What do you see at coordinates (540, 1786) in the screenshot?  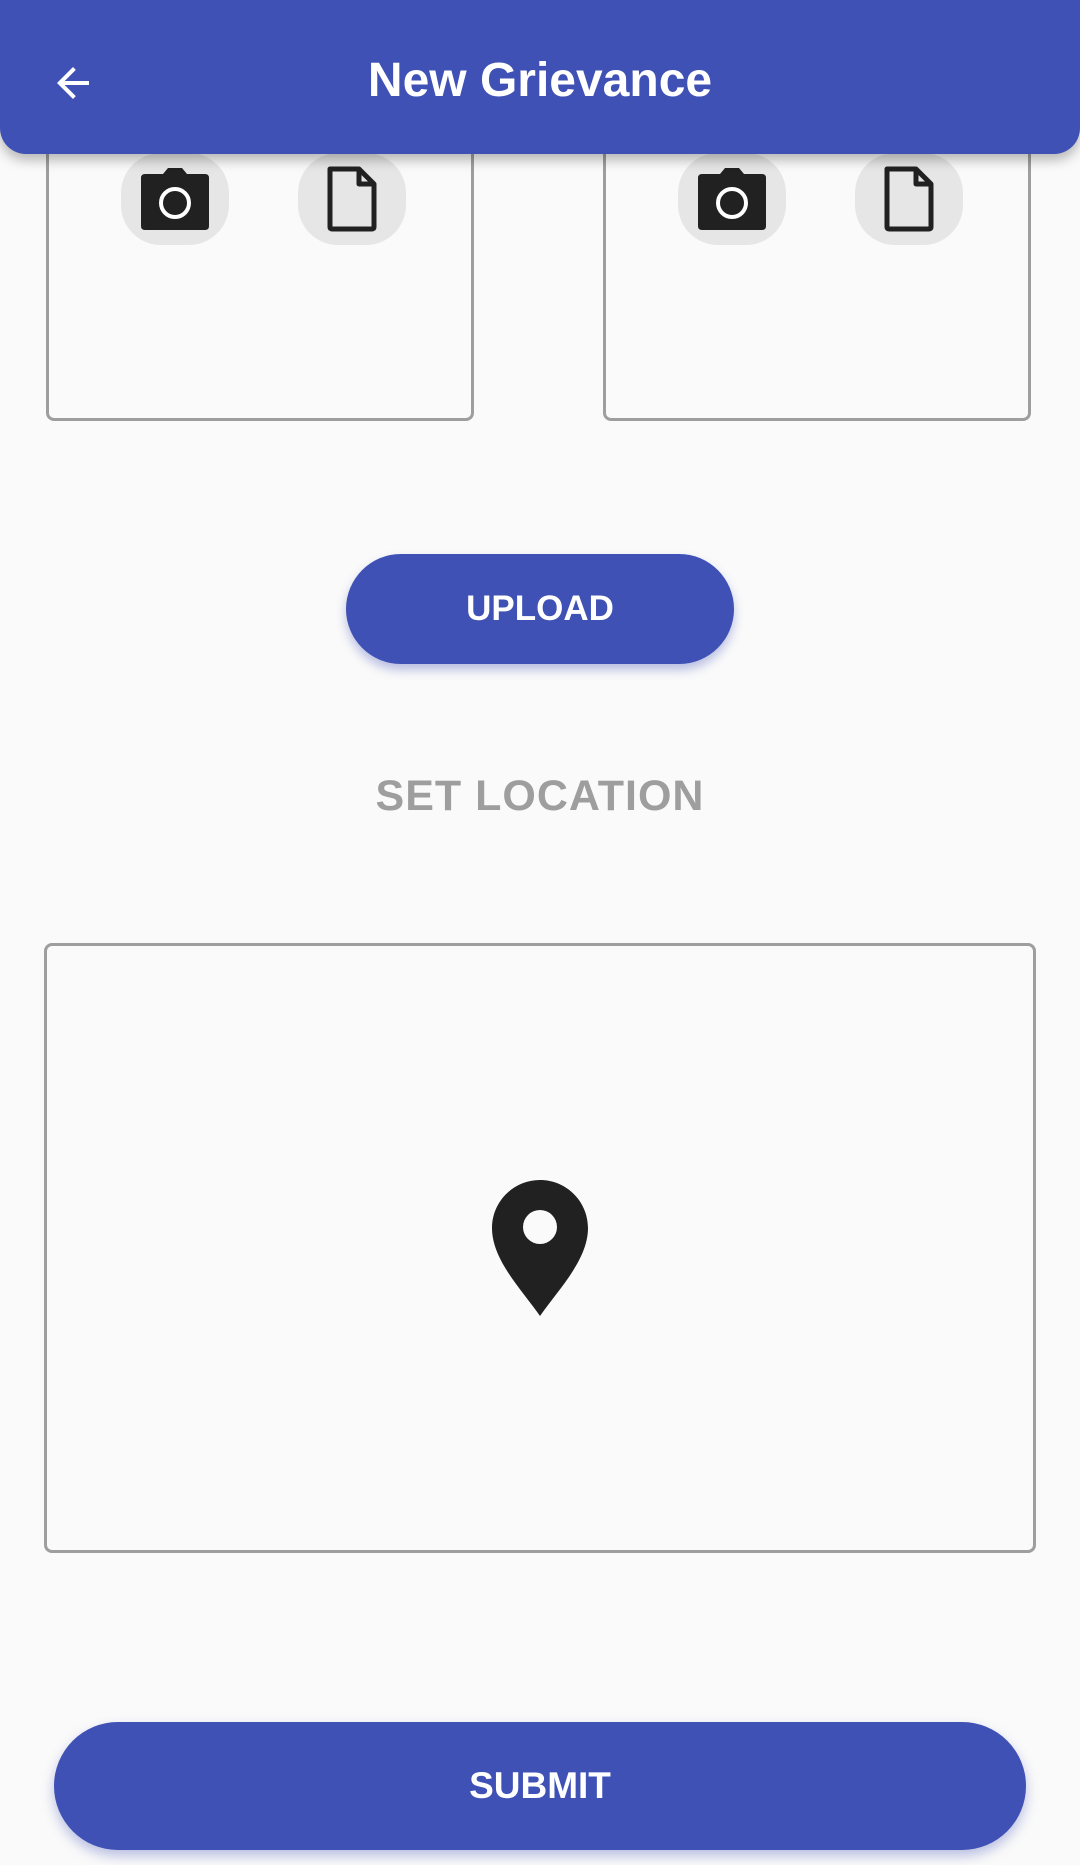 I see `submit-button: SUBMIT` at bounding box center [540, 1786].